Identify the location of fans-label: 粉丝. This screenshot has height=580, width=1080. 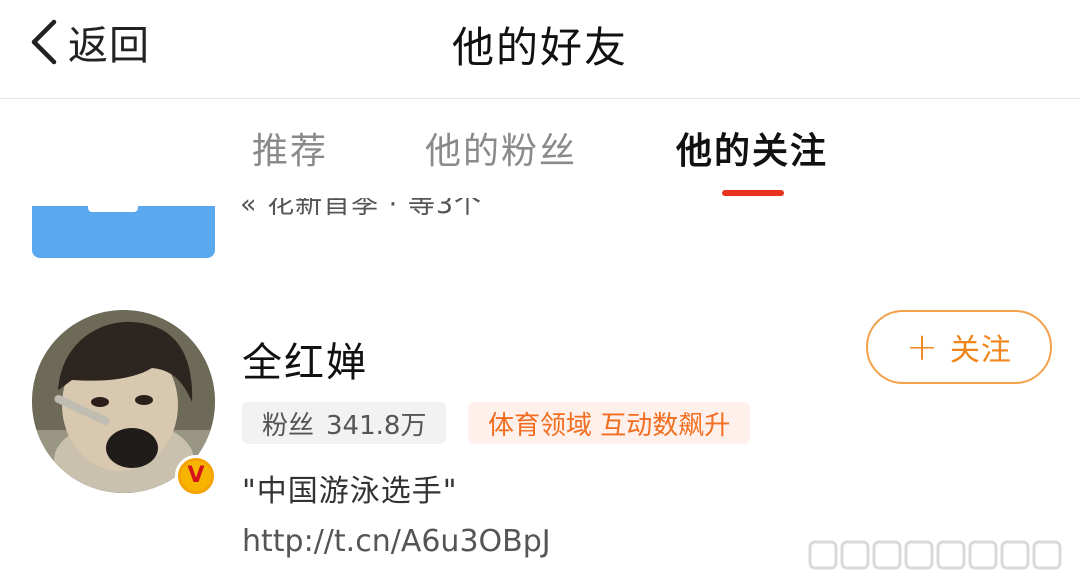
(288, 425).